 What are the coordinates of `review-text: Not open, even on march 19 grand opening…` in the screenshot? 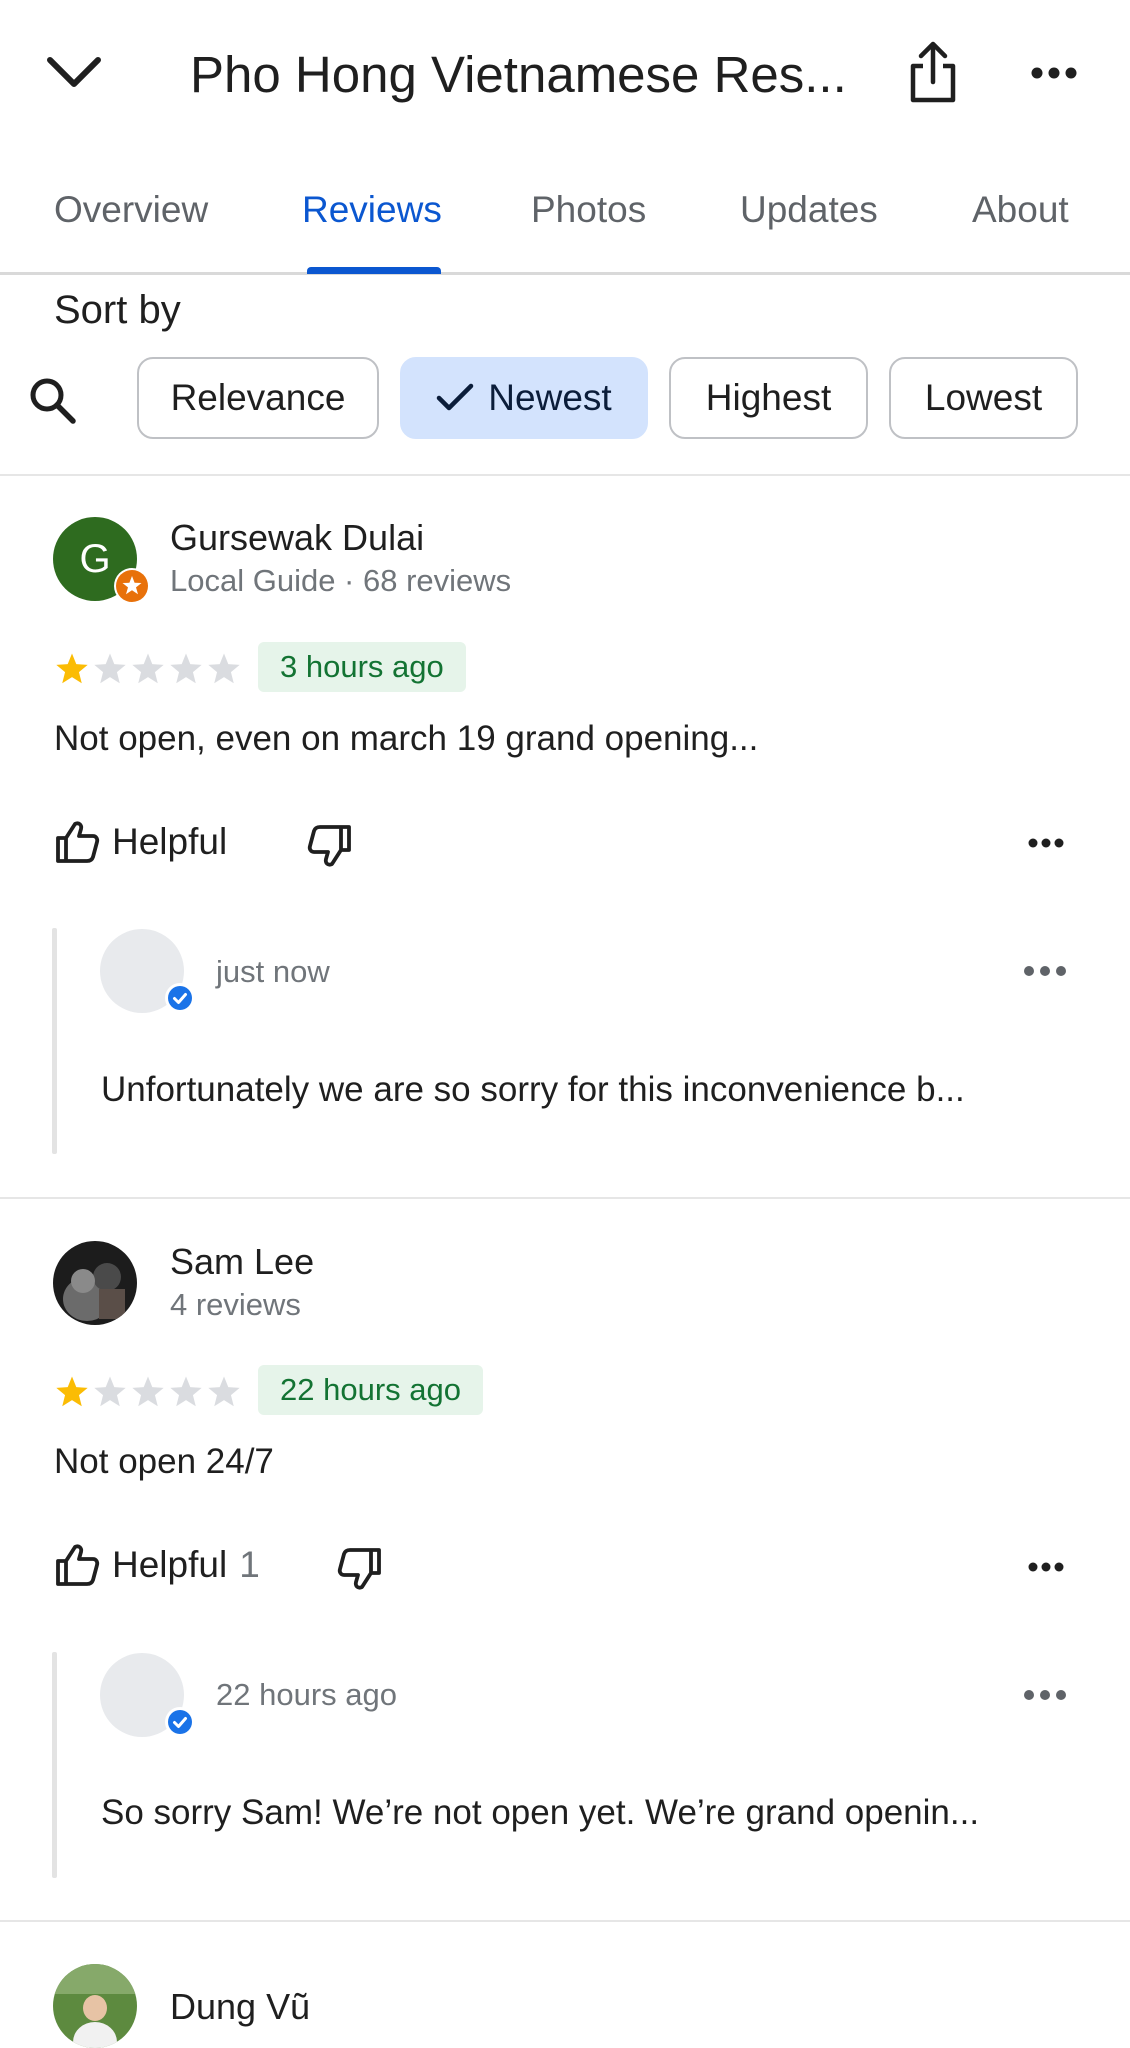 It's located at (406, 739).